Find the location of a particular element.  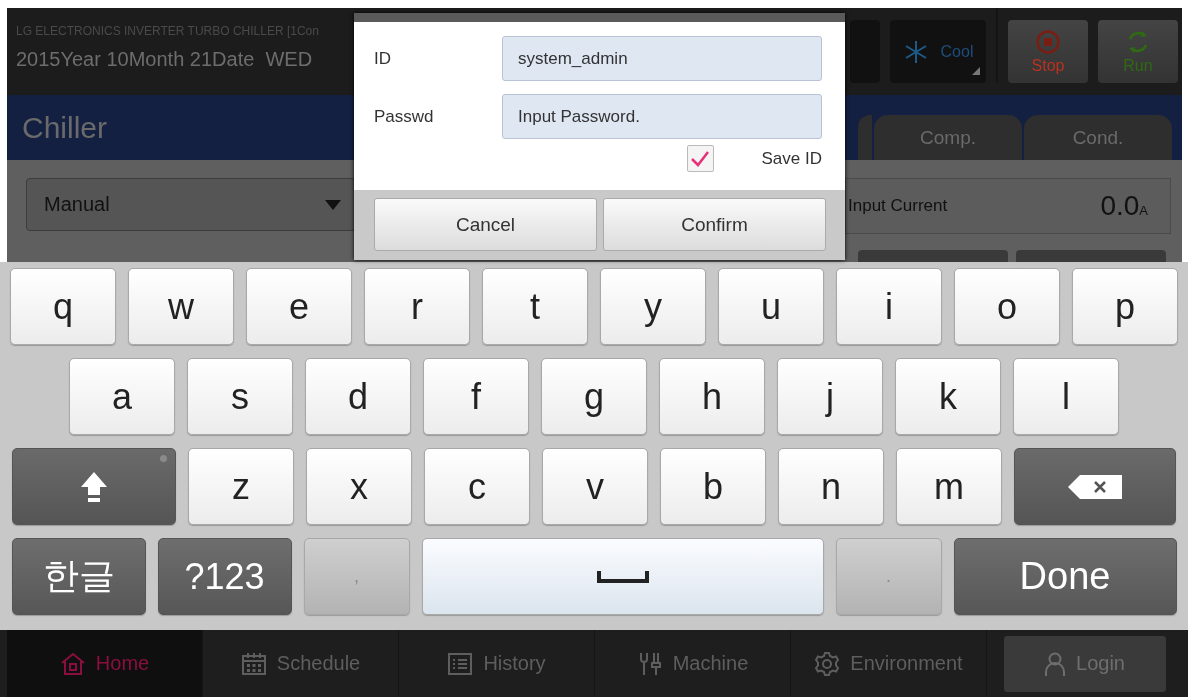

key: y is located at coordinates (653, 306).